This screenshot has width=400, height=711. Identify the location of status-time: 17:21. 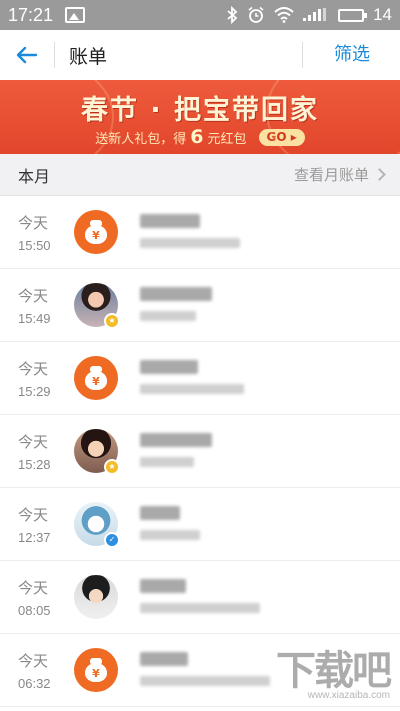
(31, 14).